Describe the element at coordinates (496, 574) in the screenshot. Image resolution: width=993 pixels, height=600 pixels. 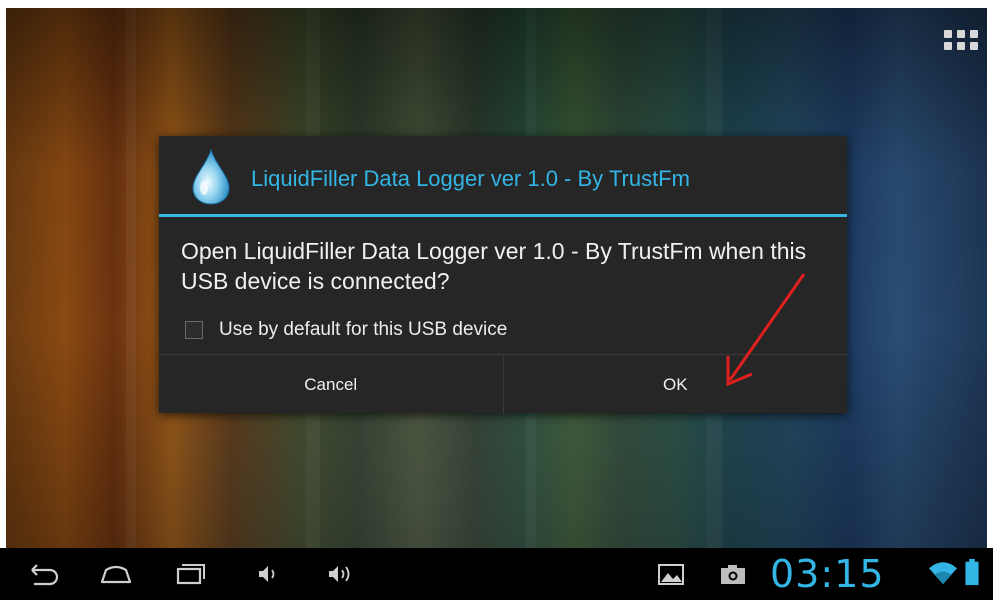
I see `system-navigation-bar: 03:15` at that location.